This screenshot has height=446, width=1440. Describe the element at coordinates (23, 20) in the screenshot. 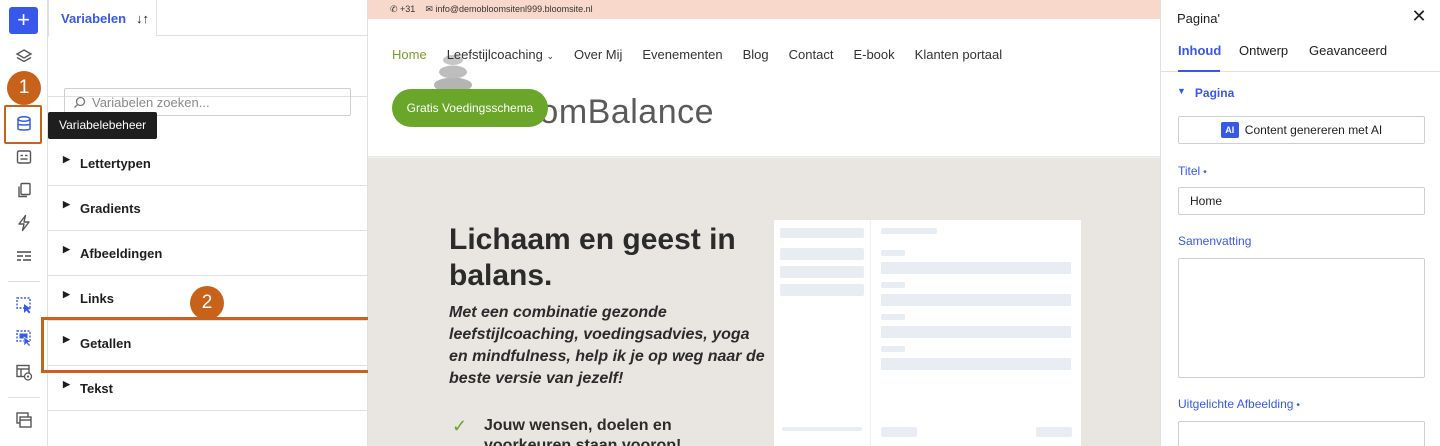

I see `add-block-button: +` at that location.